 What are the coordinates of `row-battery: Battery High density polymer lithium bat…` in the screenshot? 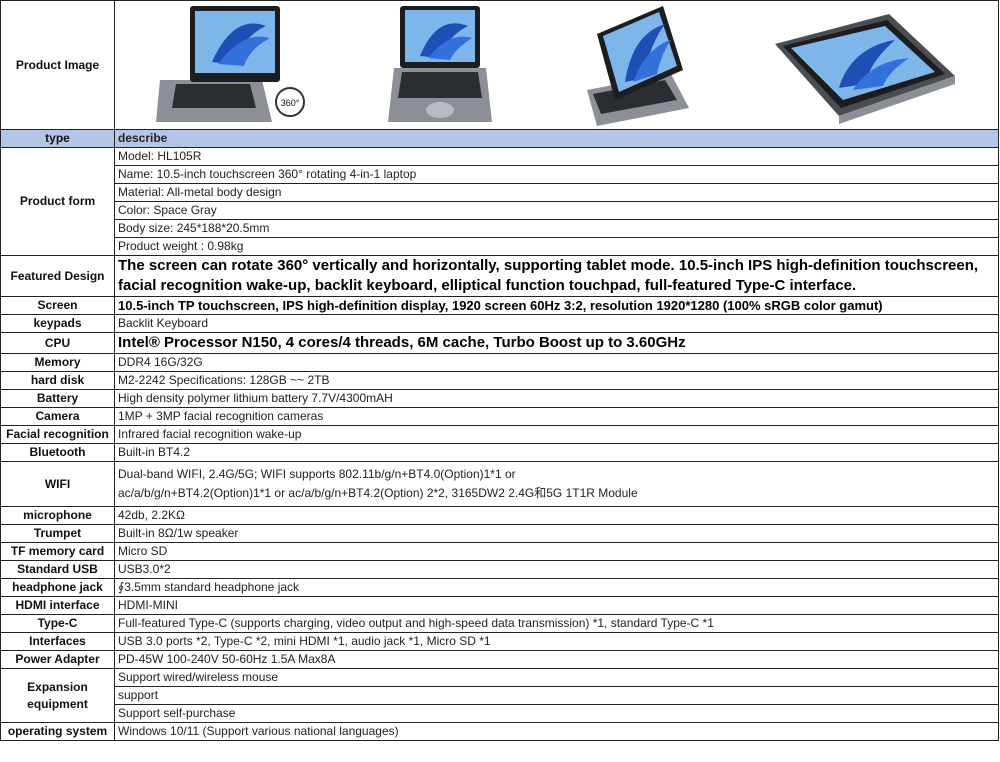 It's located at (499, 398).